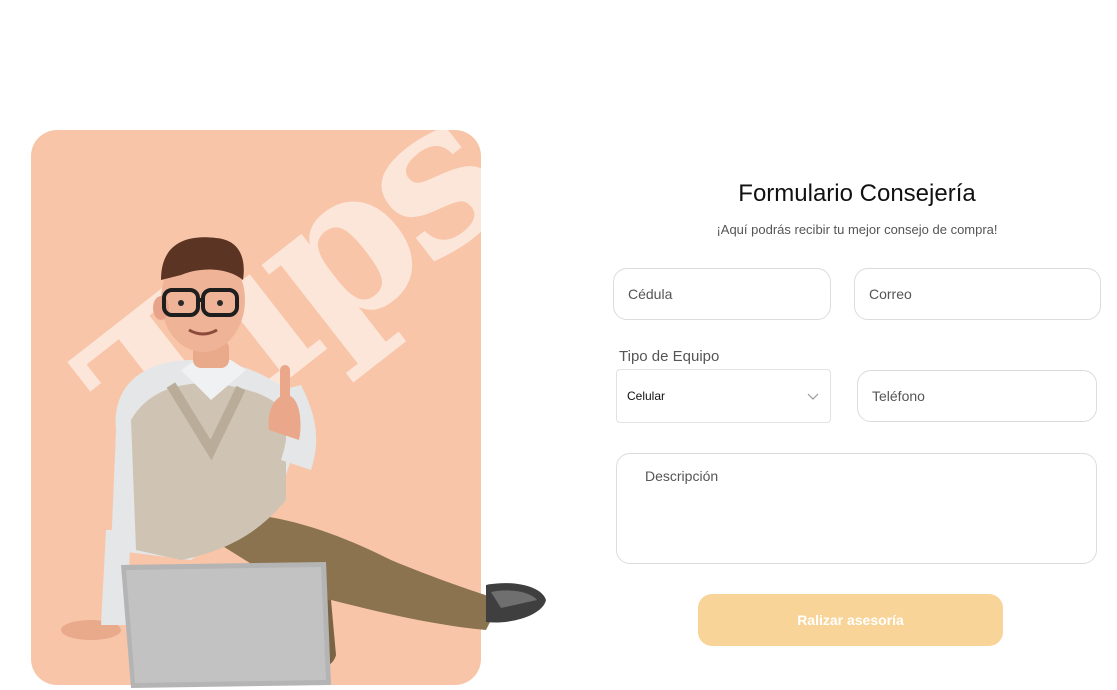 The height and width of the screenshot is (690, 1117). Describe the element at coordinates (650, 294) in the screenshot. I see `cedula-placeholder: Cédula` at that location.